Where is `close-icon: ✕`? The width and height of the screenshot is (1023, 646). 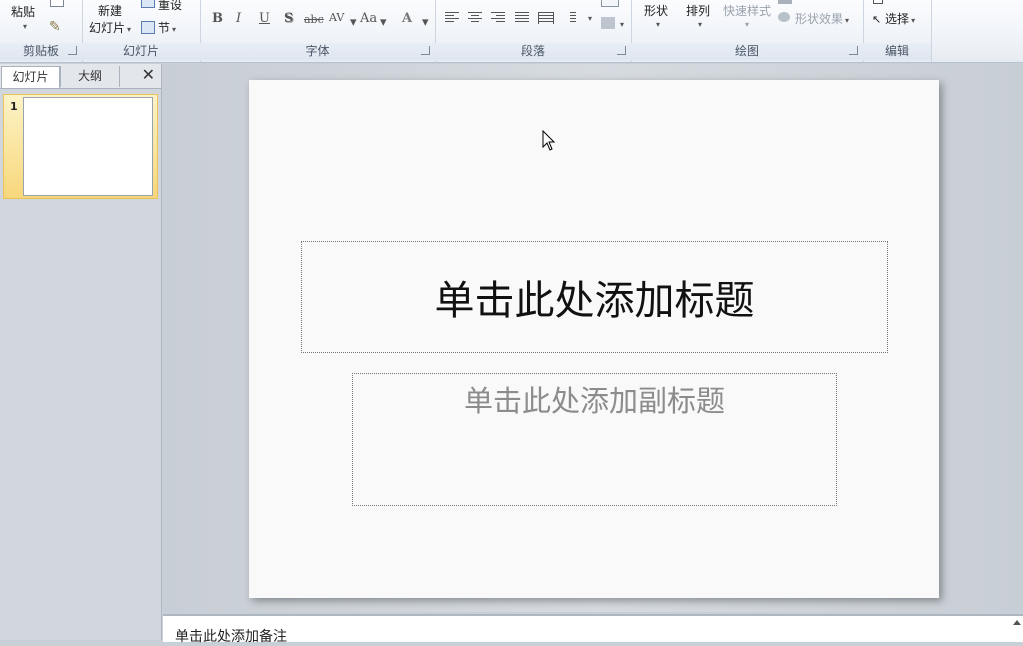 close-icon: ✕ is located at coordinates (148, 75).